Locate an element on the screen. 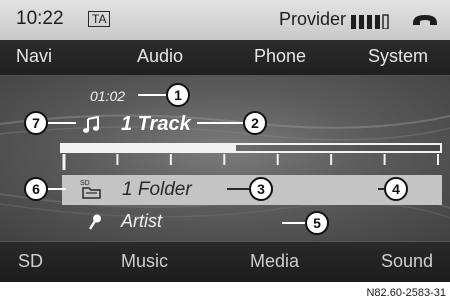 This screenshot has width=450, height=304. signal-strength-icon is located at coordinates (370, 21).